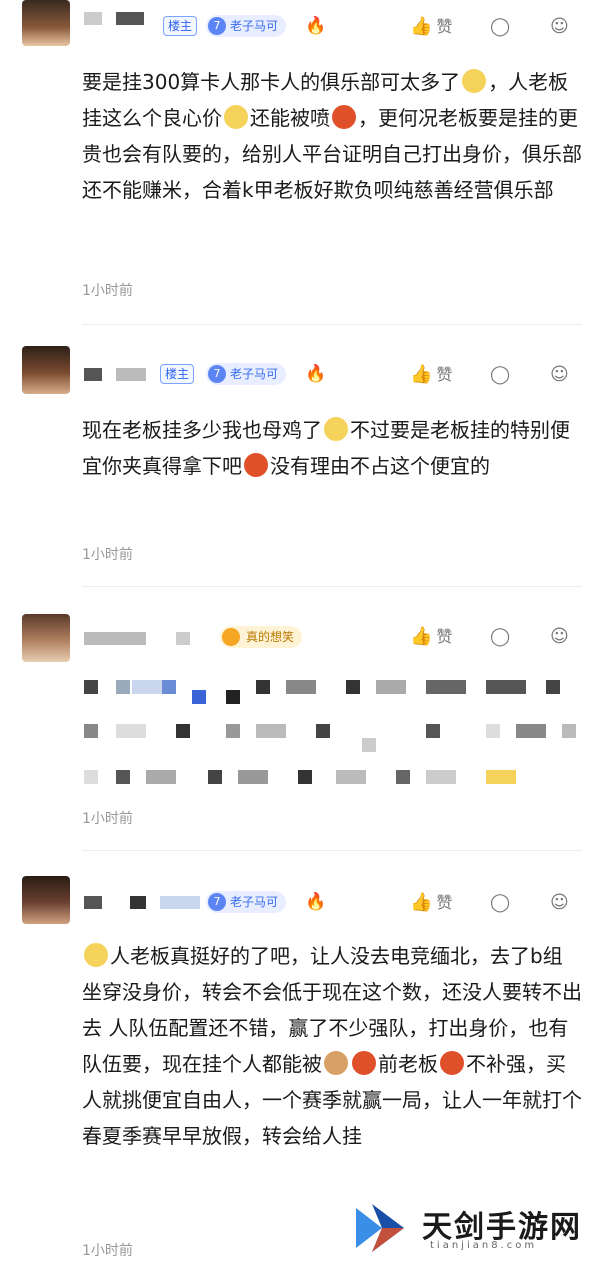  I want to click on badge-icon, so click(231, 637).